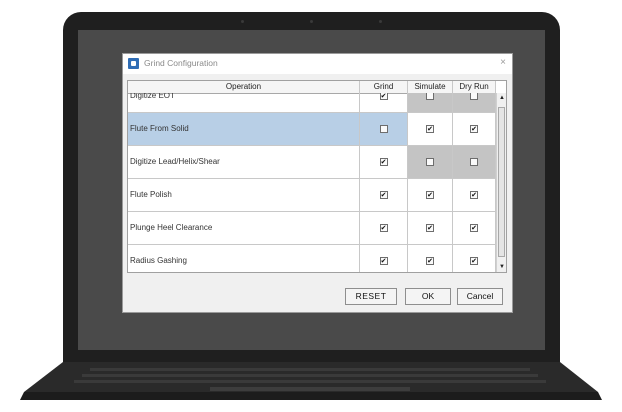  I want to click on scroll-up-icon: ▲, so click(501, 98).